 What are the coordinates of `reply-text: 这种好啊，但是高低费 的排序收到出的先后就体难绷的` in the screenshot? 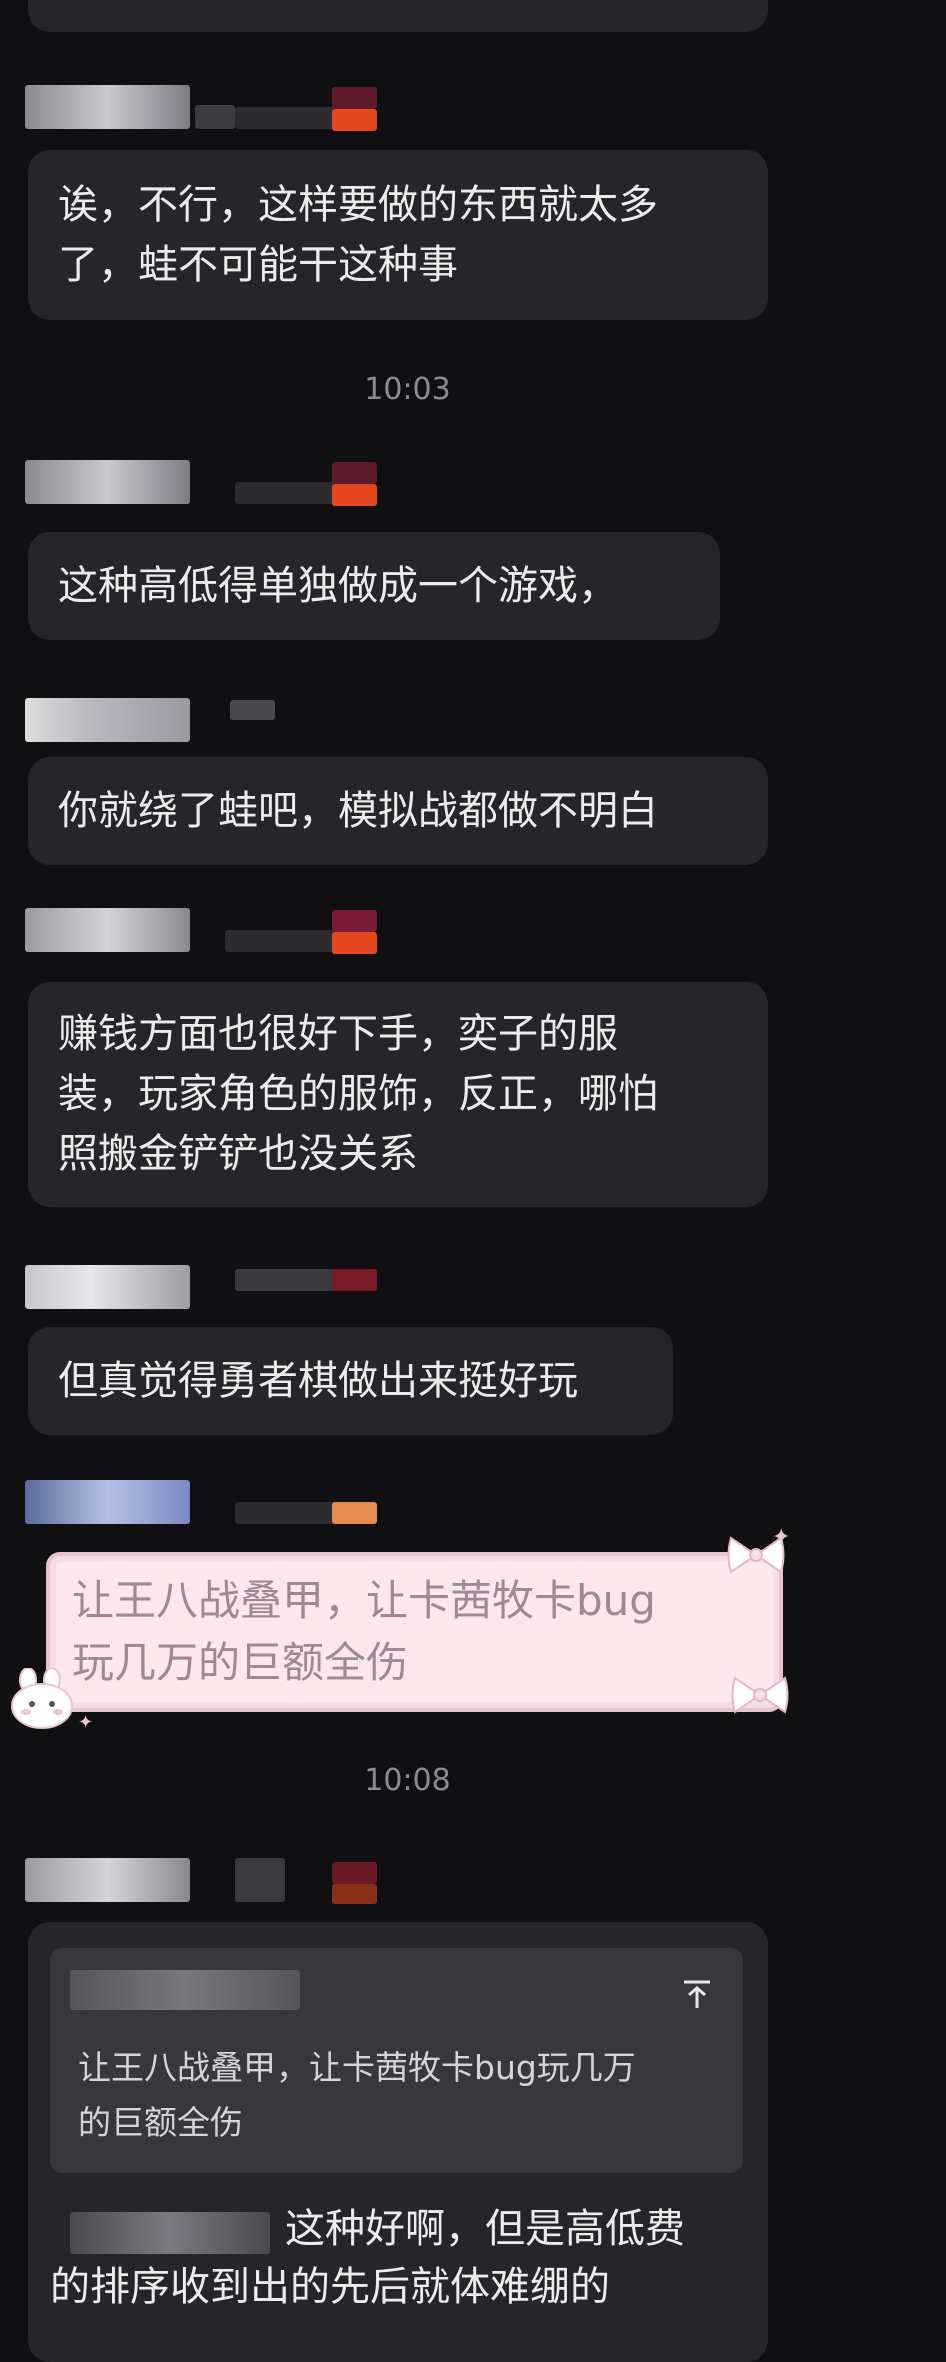 It's located at (400, 2258).